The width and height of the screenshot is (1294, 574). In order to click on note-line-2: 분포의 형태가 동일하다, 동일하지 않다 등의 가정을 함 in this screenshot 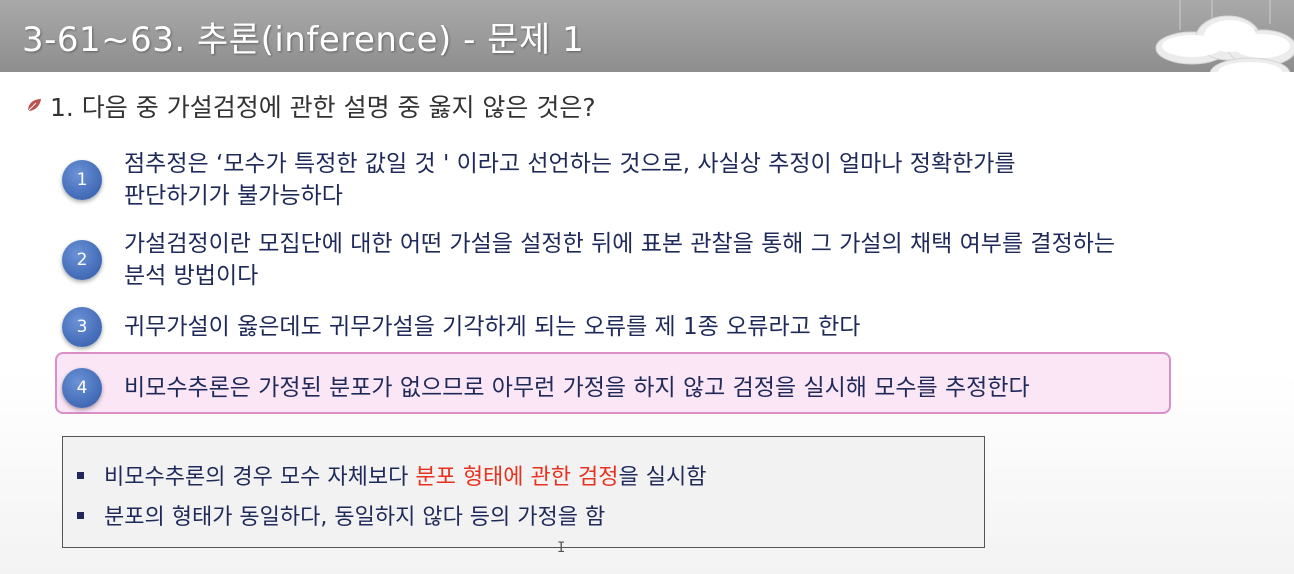, I will do `click(341, 515)`.